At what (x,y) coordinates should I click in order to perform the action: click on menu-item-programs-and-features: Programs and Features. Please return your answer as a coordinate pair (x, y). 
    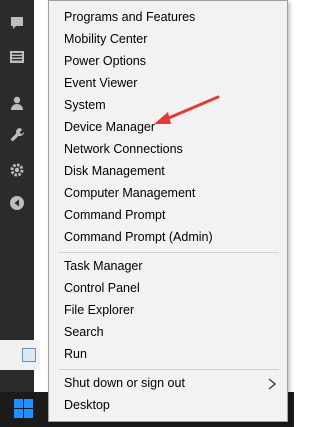
    Looking at the image, I should click on (129, 17).